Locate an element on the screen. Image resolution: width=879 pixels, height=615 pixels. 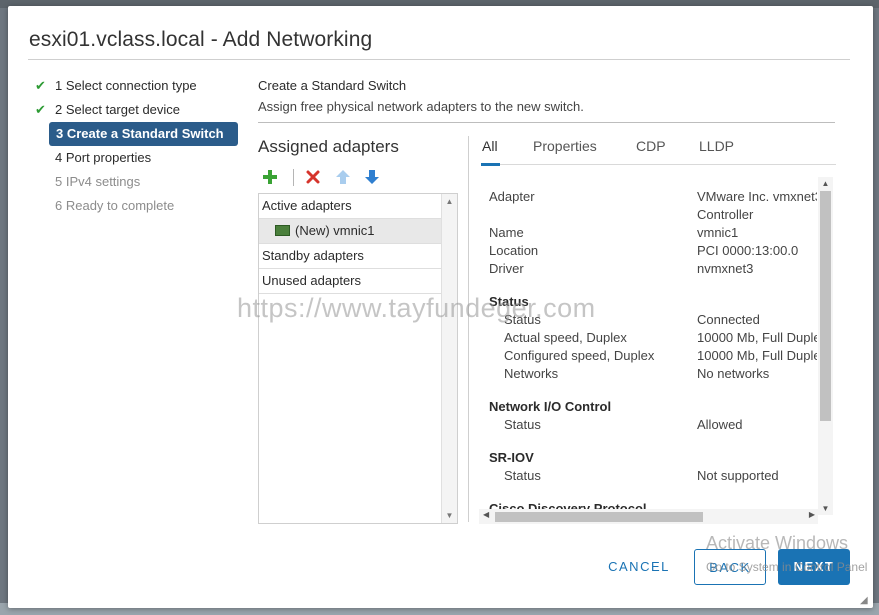
step-select-target-device: ✔ 2 Select target device is located at coordinates (138, 110).